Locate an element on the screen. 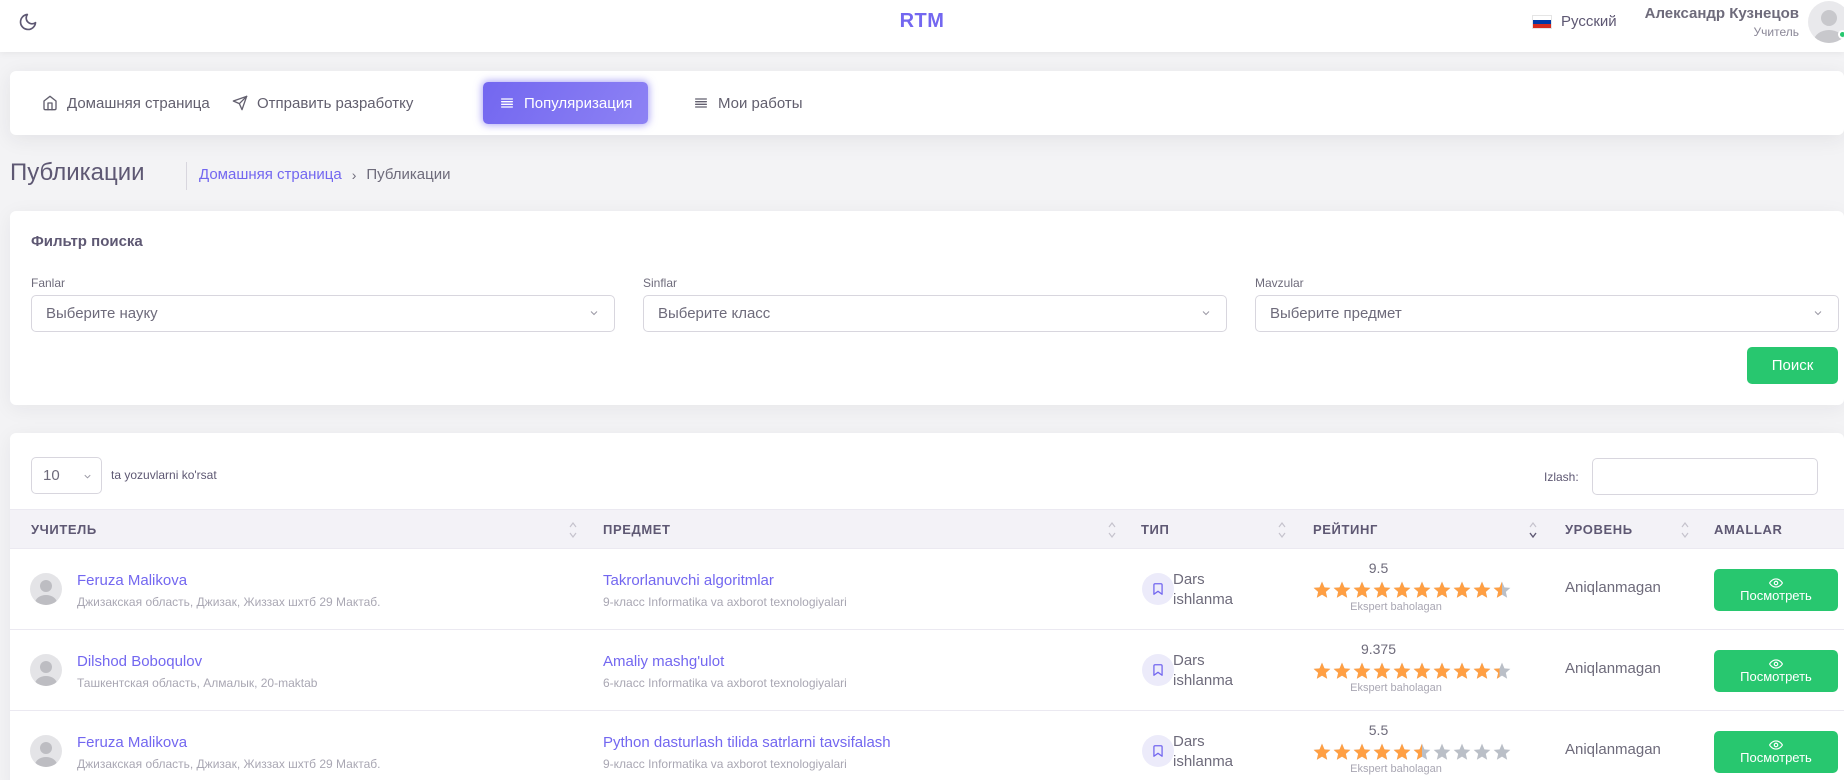  teacher-location: Ташкентская область, Алмалык, 20-maktab is located at coordinates (197, 683).